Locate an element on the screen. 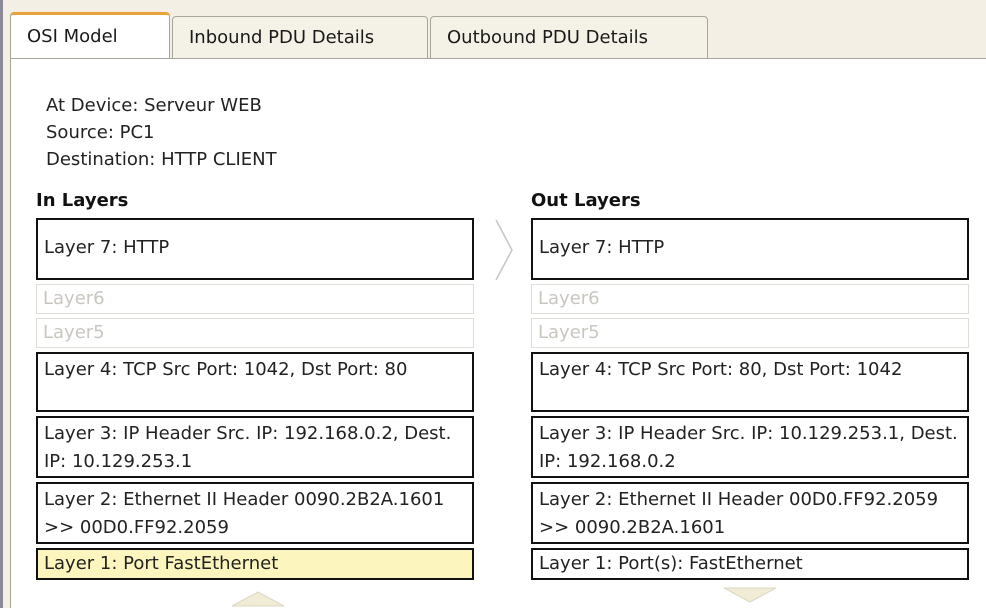 The width and height of the screenshot is (986, 608). tab-inbound-pdu-details: Inbound PDU Details is located at coordinates (300, 37).